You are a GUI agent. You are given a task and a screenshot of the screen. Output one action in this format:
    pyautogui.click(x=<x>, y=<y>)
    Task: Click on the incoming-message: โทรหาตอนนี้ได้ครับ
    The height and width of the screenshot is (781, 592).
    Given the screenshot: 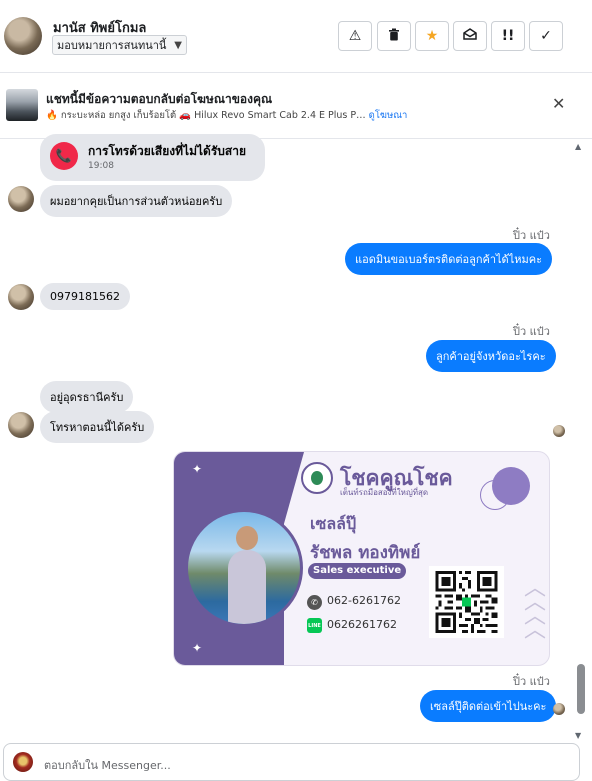 What is the action you would take?
    pyautogui.click(x=97, y=427)
    